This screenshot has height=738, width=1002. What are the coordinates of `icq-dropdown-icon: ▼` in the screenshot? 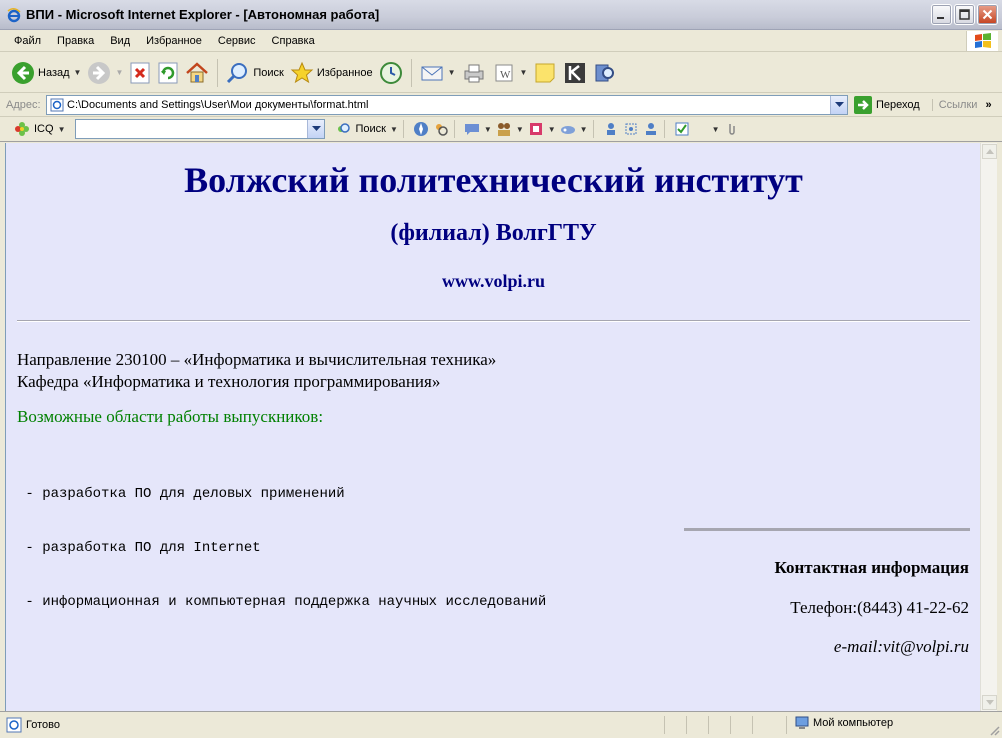 It's located at (62, 129).